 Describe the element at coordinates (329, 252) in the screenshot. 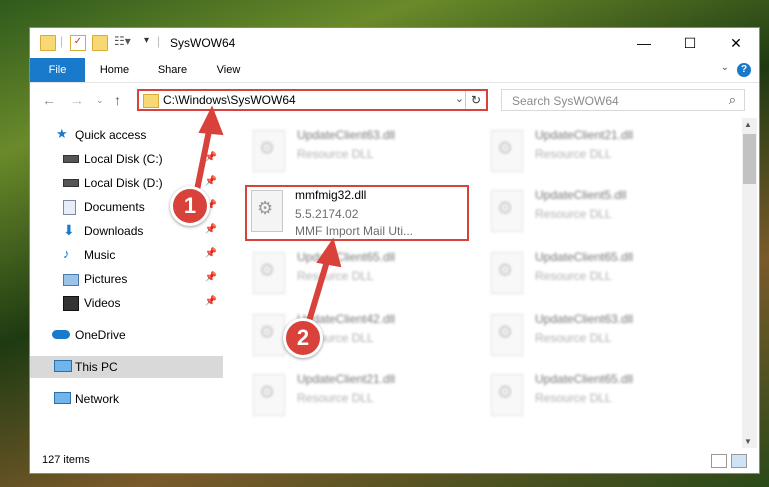

I see `arrow-two-head` at that location.